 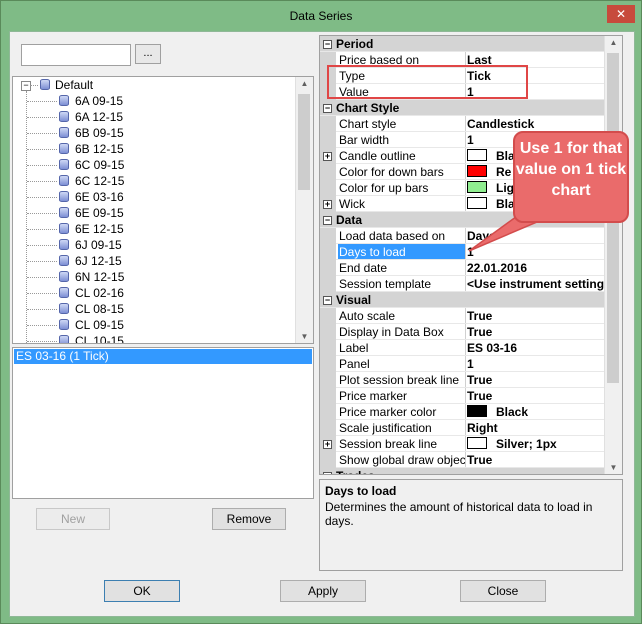 What do you see at coordinates (462, 380) in the screenshot?
I see `property-row: Plot session break line True` at bounding box center [462, 380].